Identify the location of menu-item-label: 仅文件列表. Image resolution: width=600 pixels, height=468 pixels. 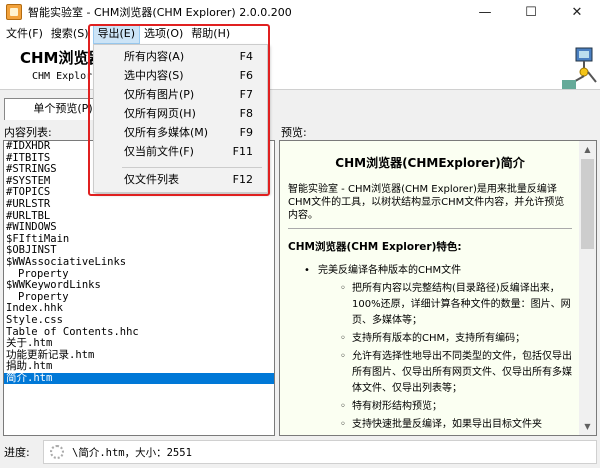
(151, 179).